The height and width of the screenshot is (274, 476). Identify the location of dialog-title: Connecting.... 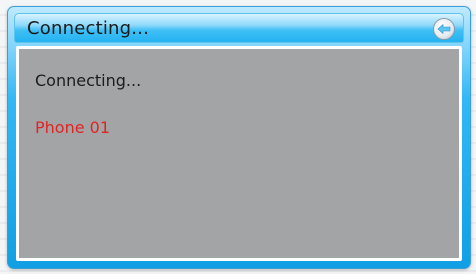
(88, 28).